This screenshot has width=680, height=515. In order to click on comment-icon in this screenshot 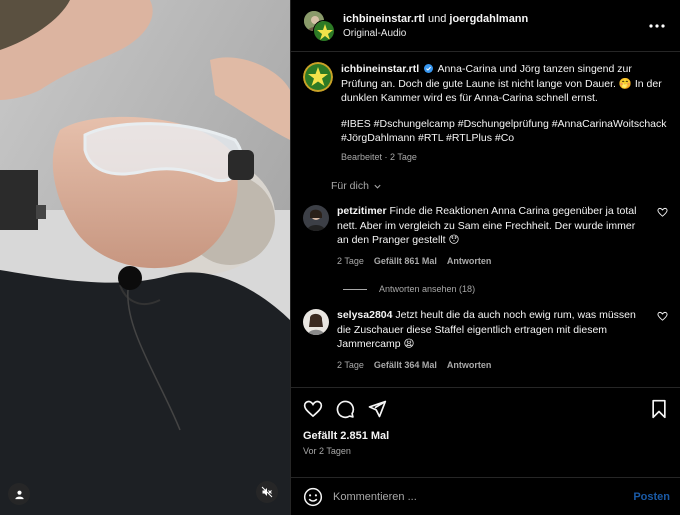, I will do `click(345, 409)`.